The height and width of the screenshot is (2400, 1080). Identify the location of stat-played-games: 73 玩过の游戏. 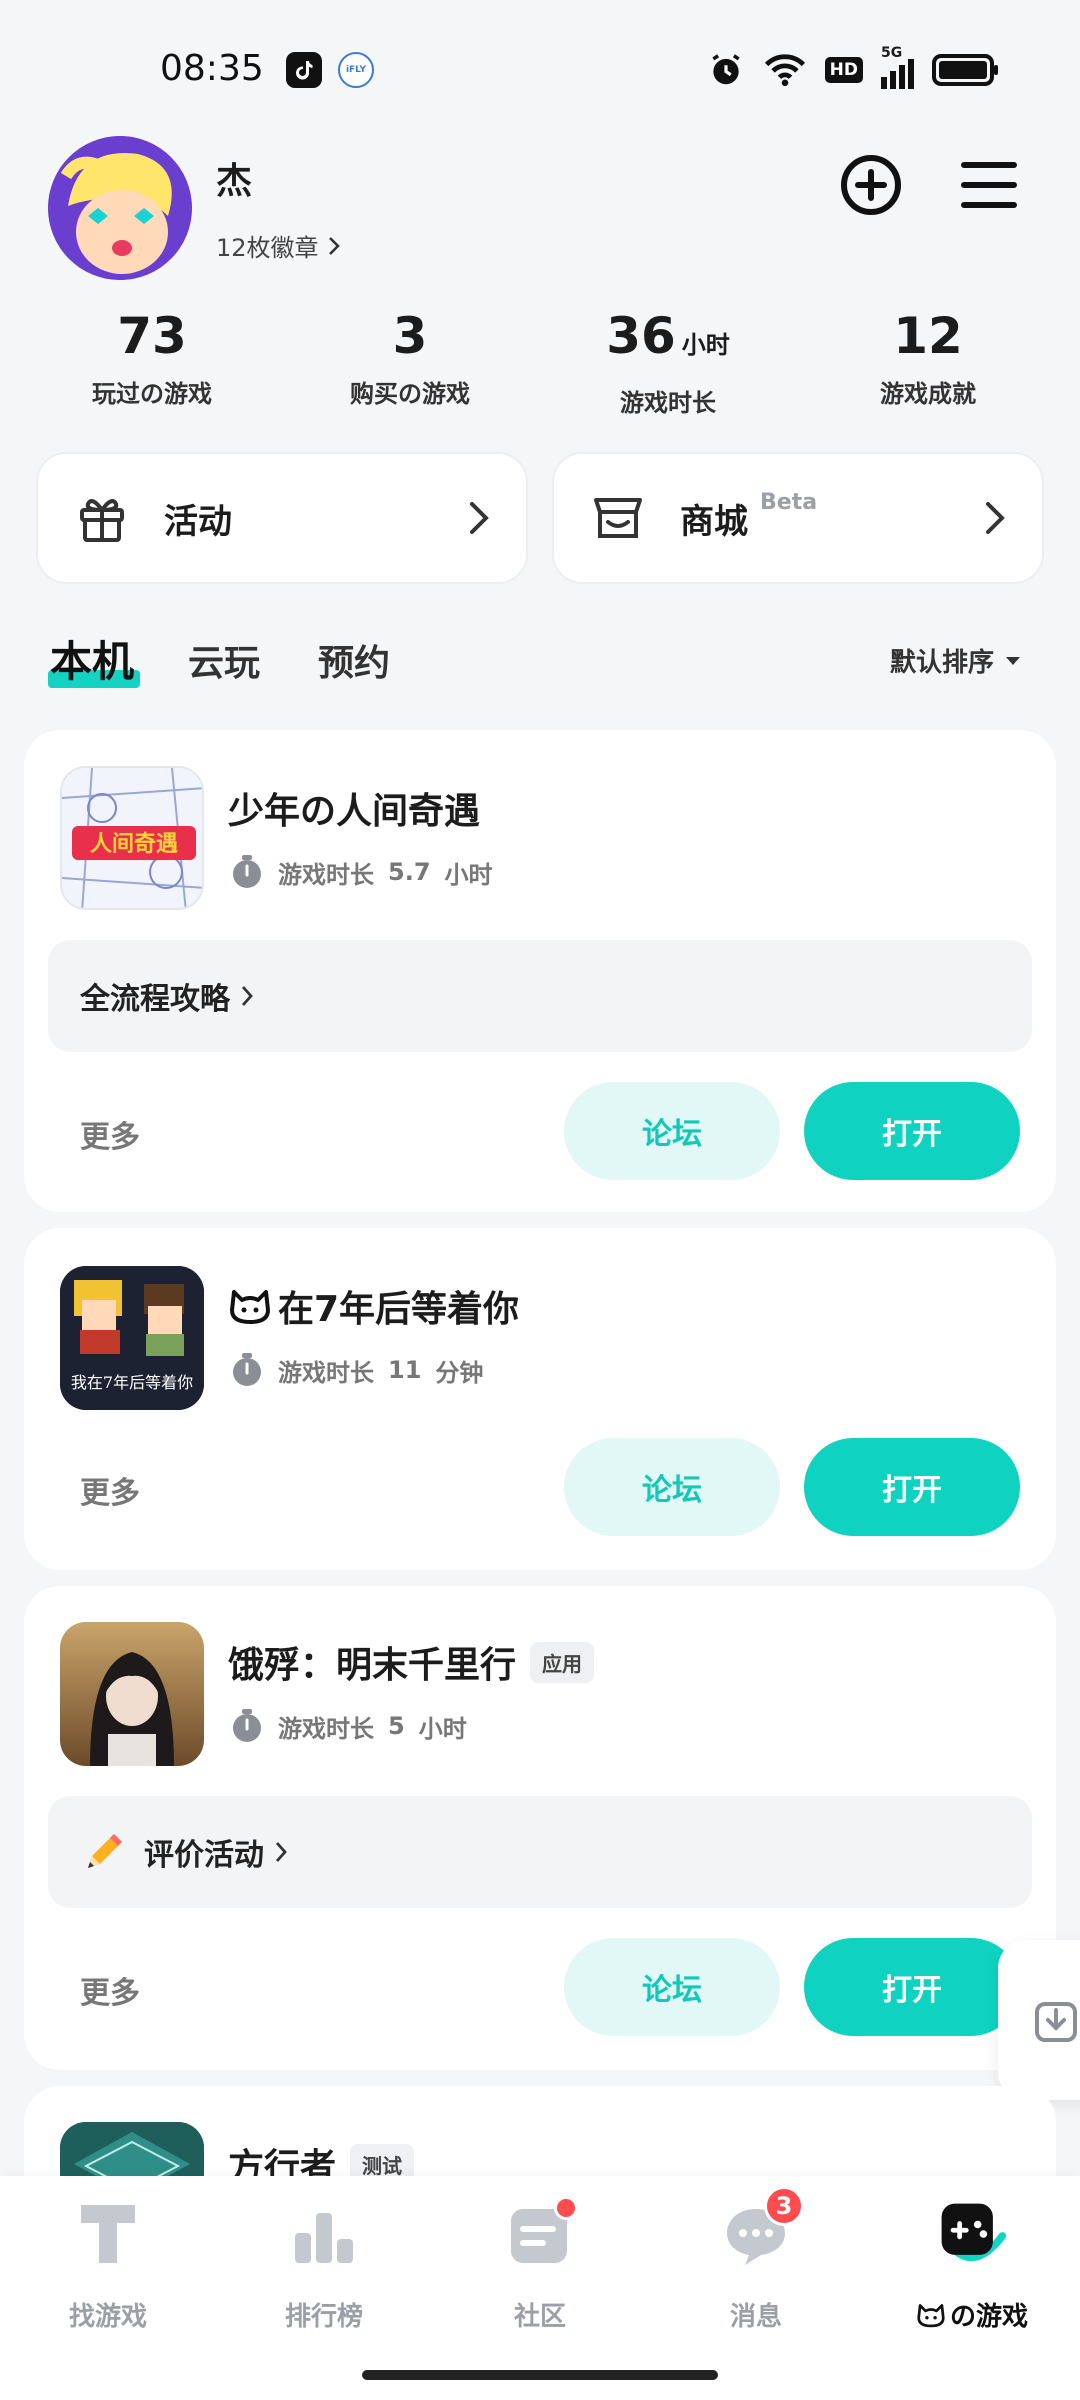
(152, 357).